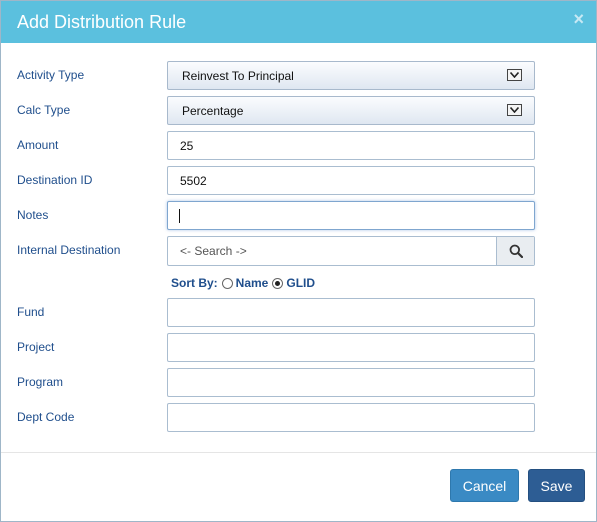  I want to click on cancel-button: Cancel, so click(484, 485).